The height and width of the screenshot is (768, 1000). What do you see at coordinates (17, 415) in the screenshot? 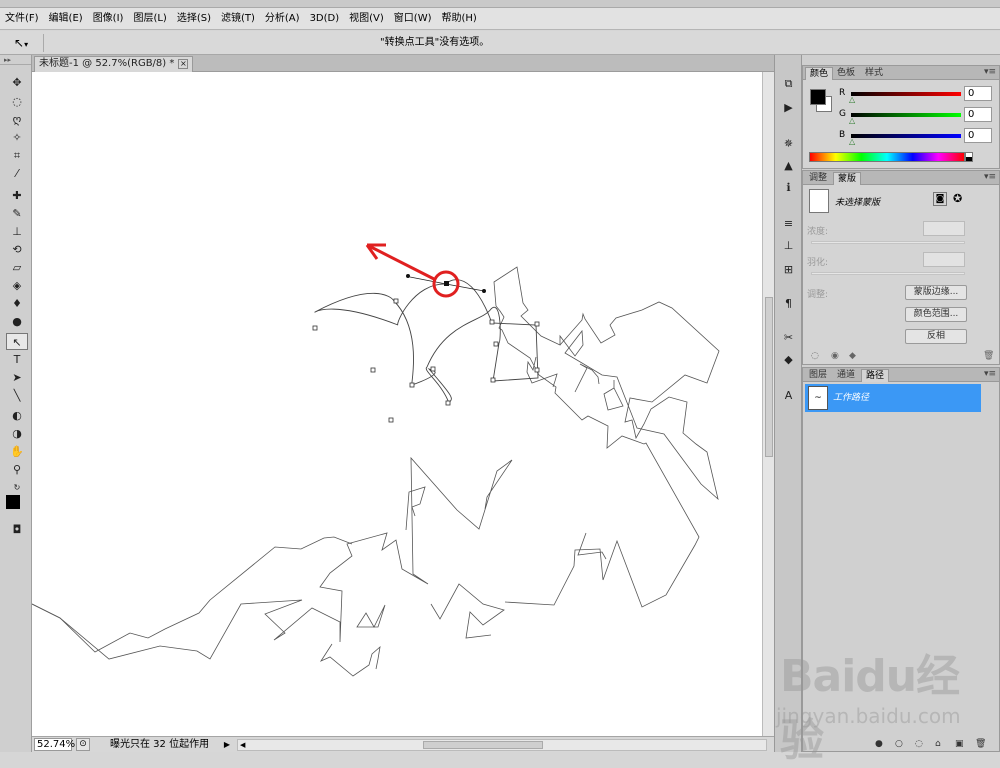
I see `3d-rotate-icon: ◐` at bounding box center [17, 415].